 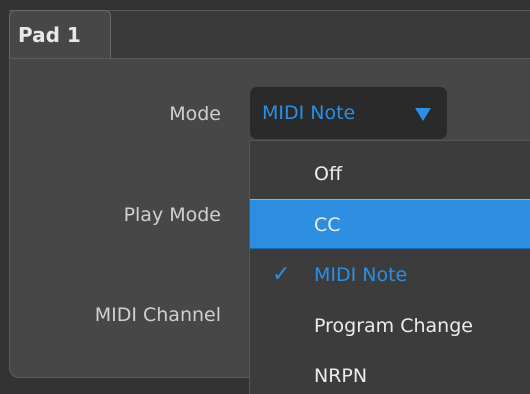 I want to click on tab-pad-1: Pad 1, so click(x=60, y=34).